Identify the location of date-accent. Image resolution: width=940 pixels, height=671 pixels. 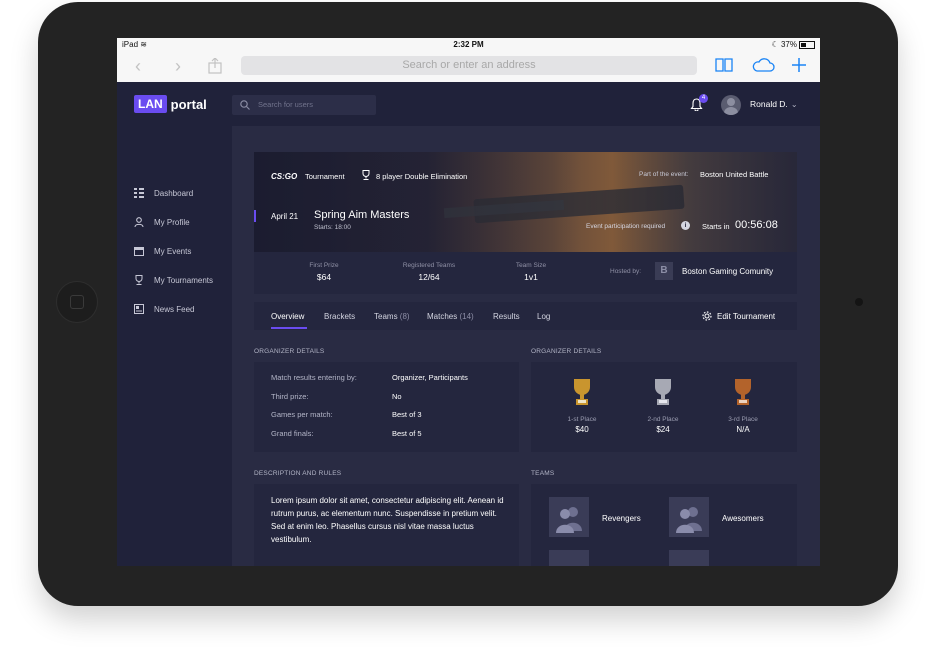
(255, 216).